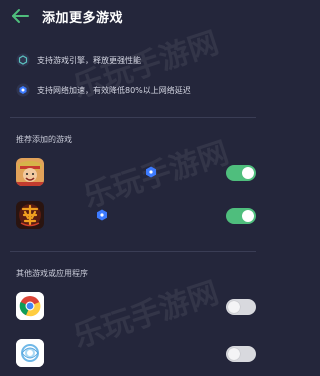 This screenshot has width=320, height=376. What do you see at coordinates (30, 215) in the screenshot?
I see `jian-game-icon` at bounding box center [30, 215].